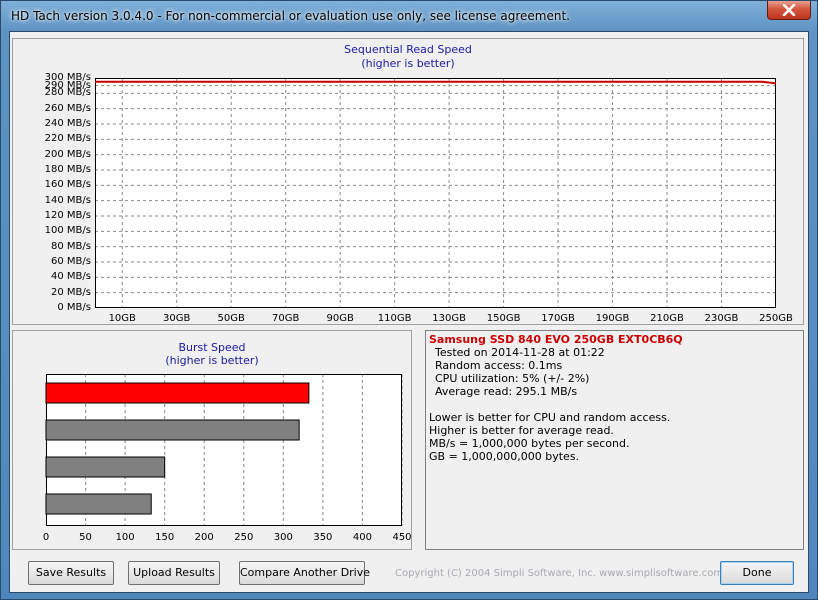  What do you see at coordinates (71, 573) in the screenshot?
I see `save-results-button: Save Results` at bounding box center [71, 573].